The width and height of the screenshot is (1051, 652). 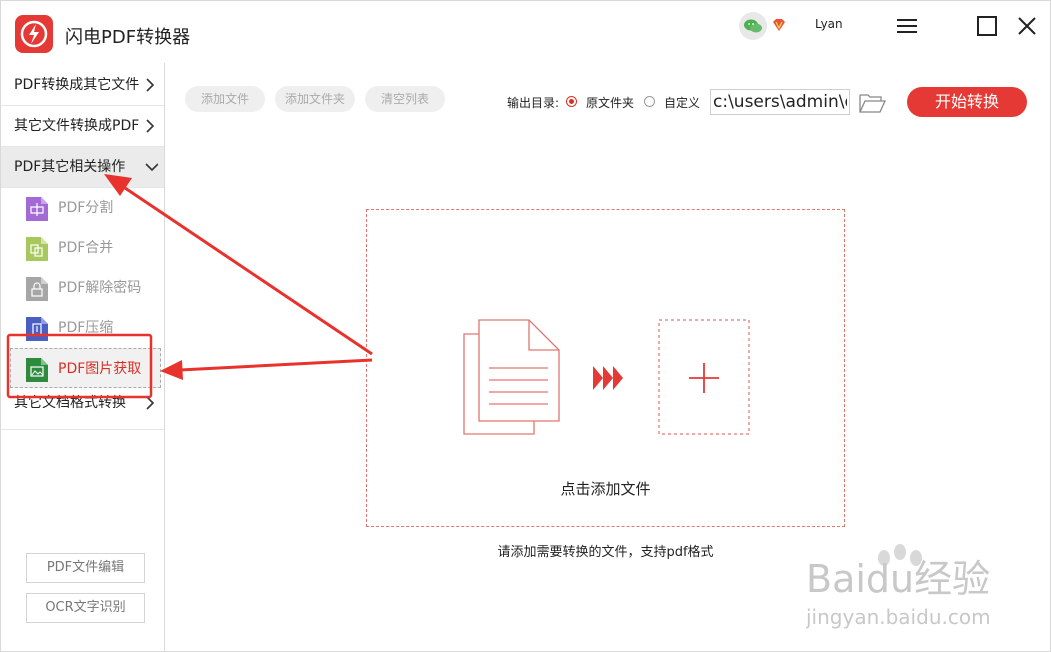 What do you see at coordinates (77, 126) in the screenshot?
I see `category-label: 其它文件转换成PDF` at bounding box center [77, 126].